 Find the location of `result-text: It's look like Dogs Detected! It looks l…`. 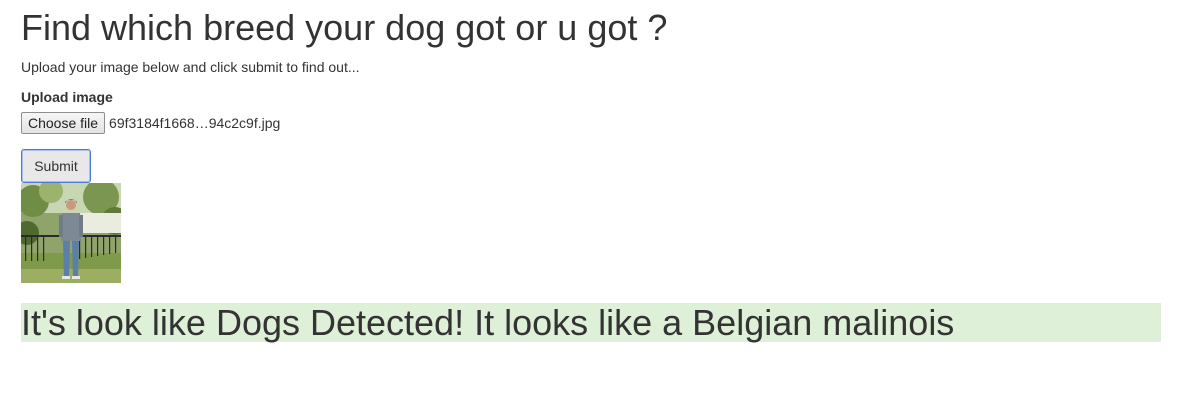

result-text: It's look like Dogs Detected! It looks l… is located at coordinates (488, 322).